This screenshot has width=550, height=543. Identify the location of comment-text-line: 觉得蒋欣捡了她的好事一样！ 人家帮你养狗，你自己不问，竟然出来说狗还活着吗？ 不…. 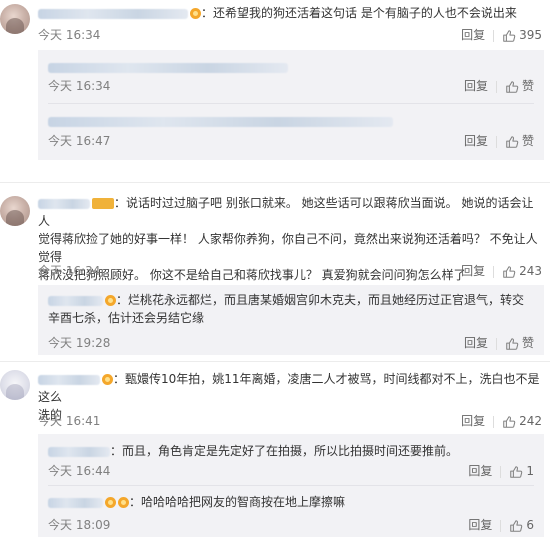
(288, 248).